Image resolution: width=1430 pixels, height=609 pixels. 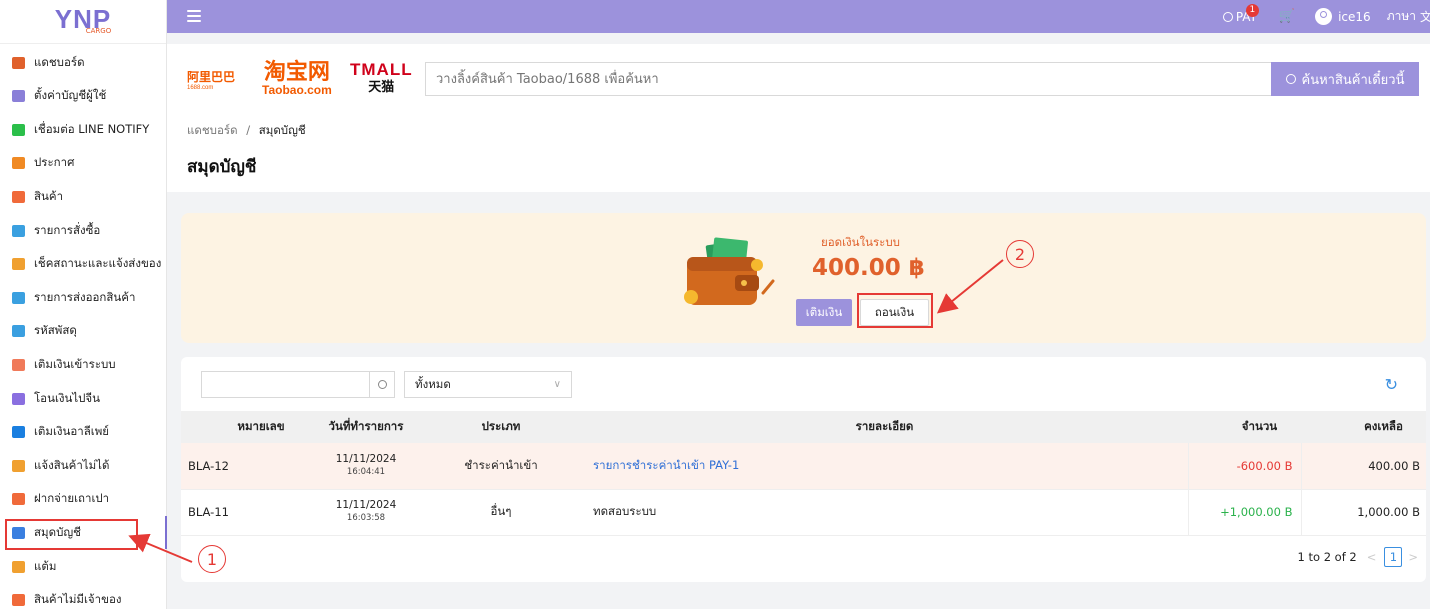 I want to click on row-amount: -600.00 B, so click(x=1245, y=466).